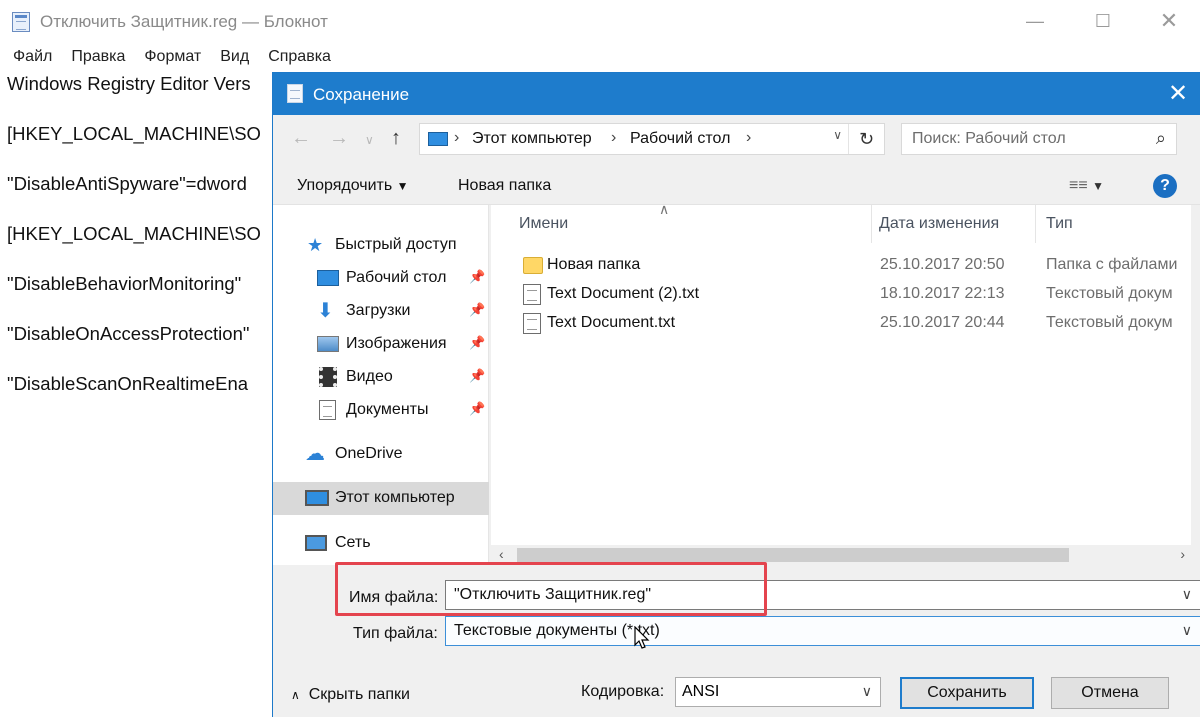 The image size is (1200, 717). Describe the element at coordinates (623, 293) in the screenshot. I see `file-name: Text Document (2).txt` at that location.